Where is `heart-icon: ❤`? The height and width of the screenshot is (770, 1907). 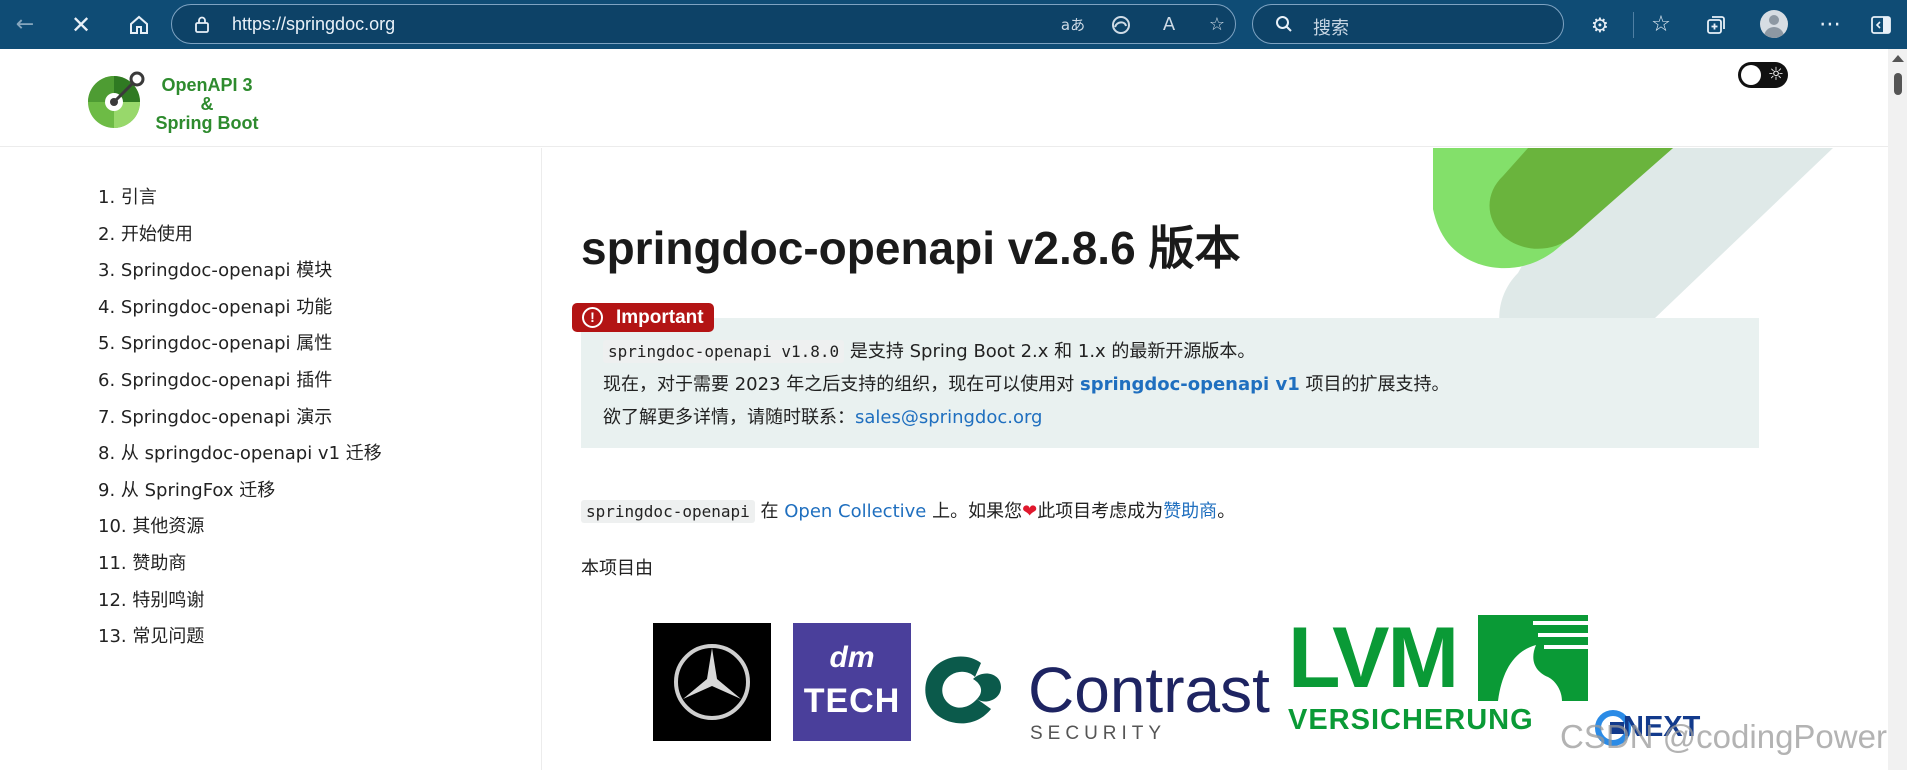
heart-icon: ❤ is located at coordinates (1030, 511).